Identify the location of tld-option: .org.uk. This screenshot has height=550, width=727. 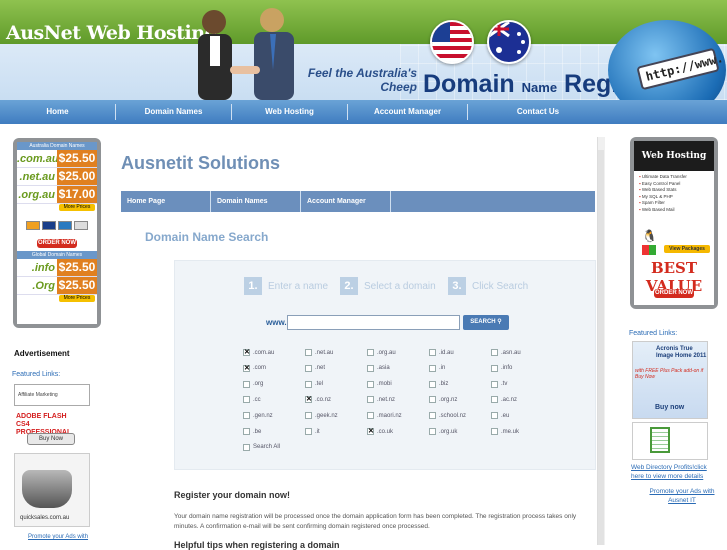
(443, 431).